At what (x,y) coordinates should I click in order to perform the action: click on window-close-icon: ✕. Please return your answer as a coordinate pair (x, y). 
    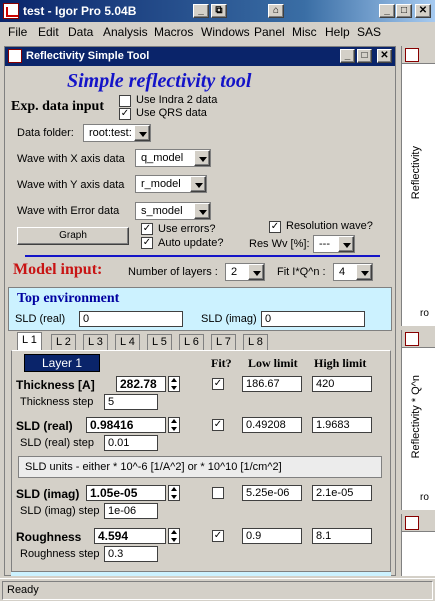
    Looking at the image, I should click on (423, 11).